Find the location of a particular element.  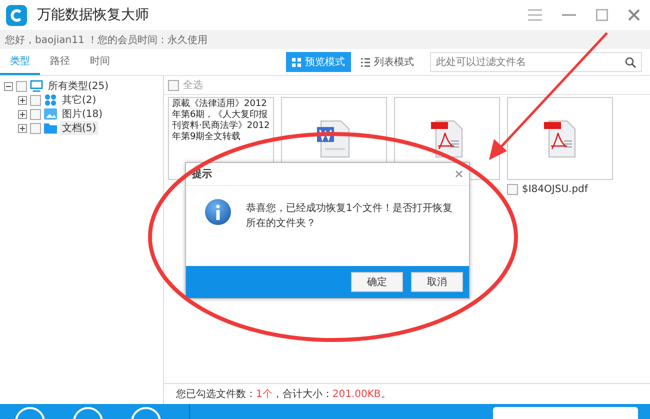

list-icon is located at coordinates (365, 62).